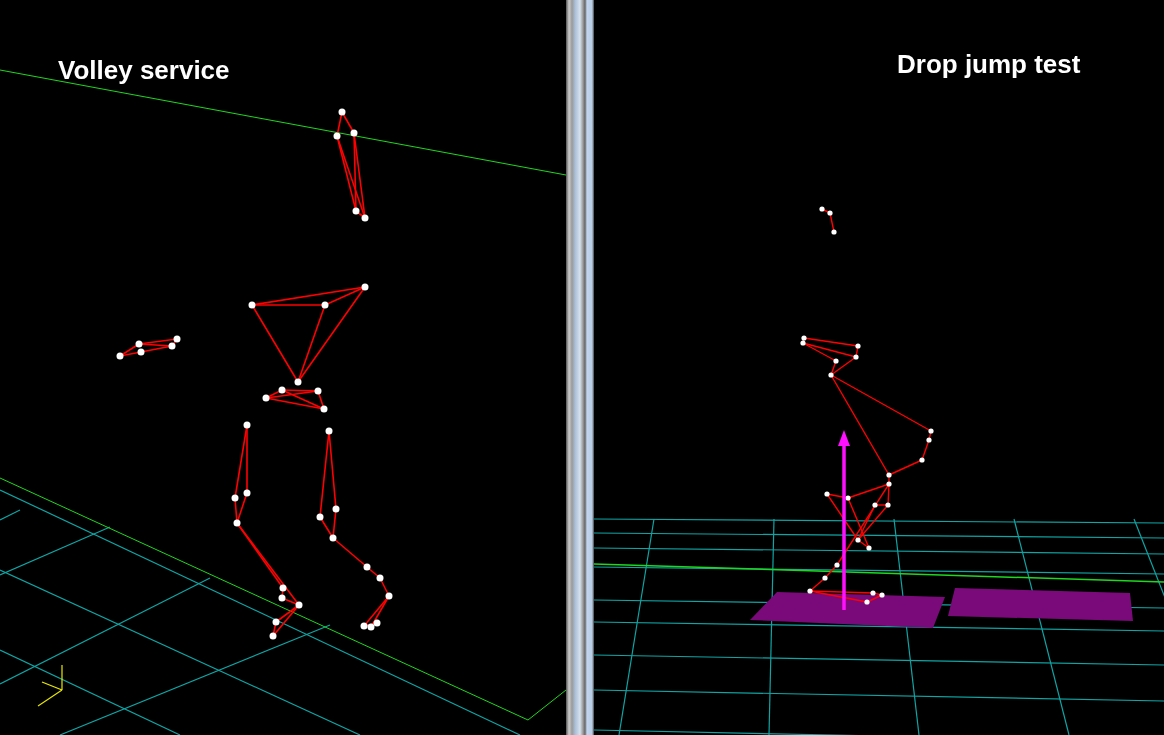 Image resolution: width=1164 pixels, height=735 pixels. I want to click on axis-triad-icon, so click(50, 685).